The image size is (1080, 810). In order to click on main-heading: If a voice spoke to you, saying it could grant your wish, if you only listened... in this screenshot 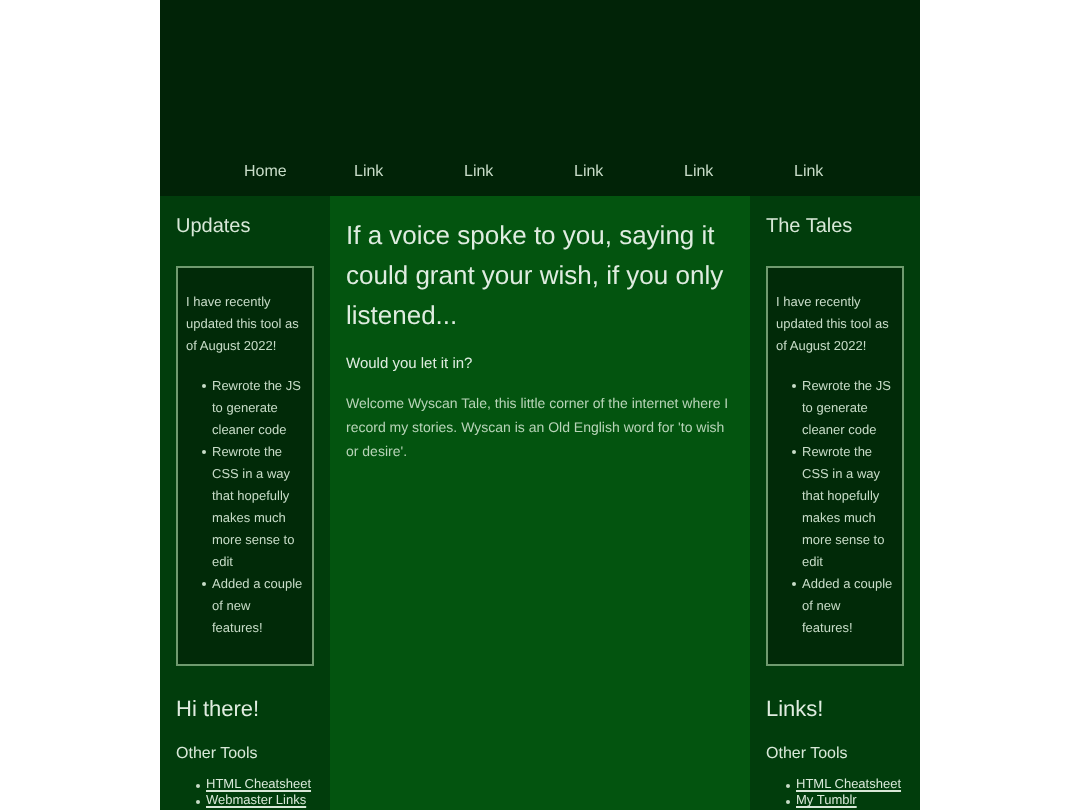, I will do `click(536, 275)`.